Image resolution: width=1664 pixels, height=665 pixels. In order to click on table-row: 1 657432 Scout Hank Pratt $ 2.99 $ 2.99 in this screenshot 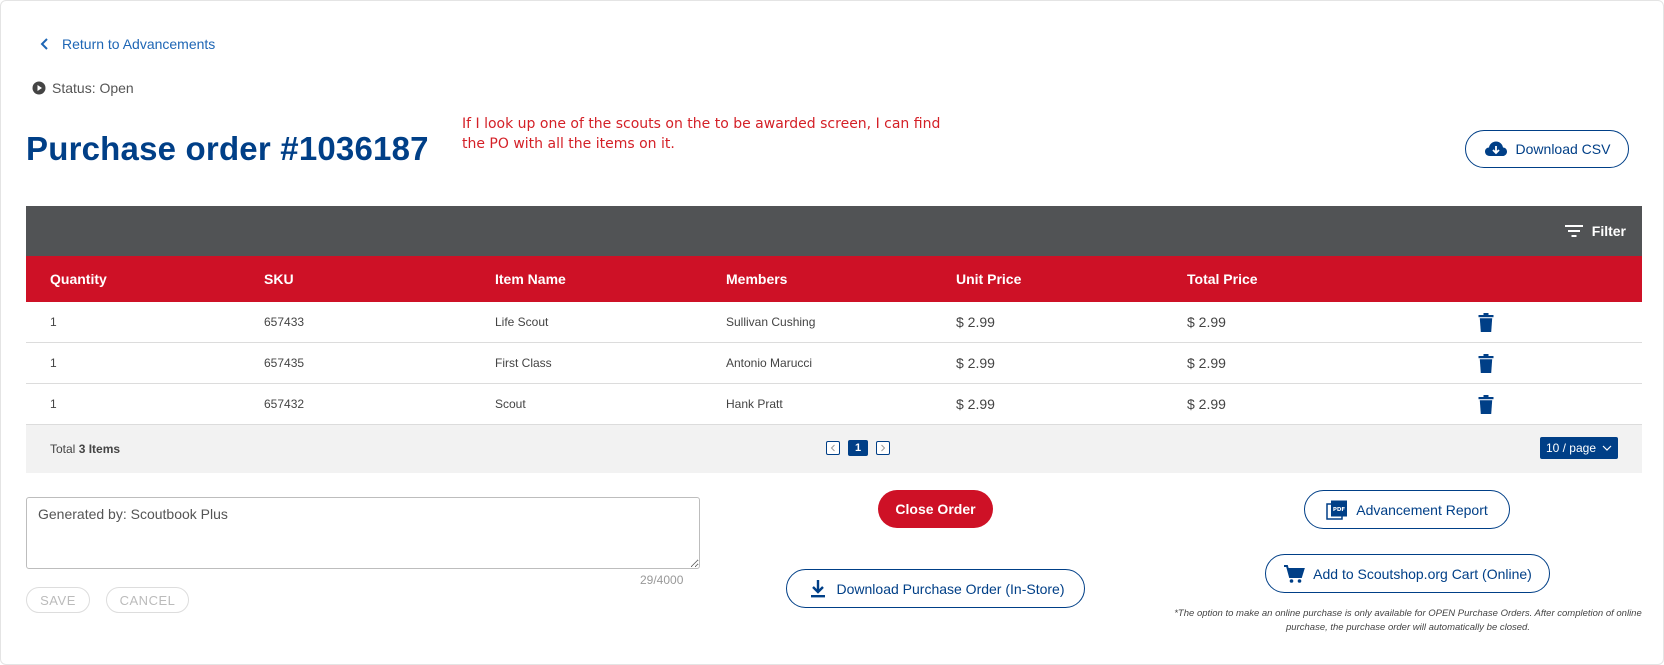, I will do `click(834, 404)`.